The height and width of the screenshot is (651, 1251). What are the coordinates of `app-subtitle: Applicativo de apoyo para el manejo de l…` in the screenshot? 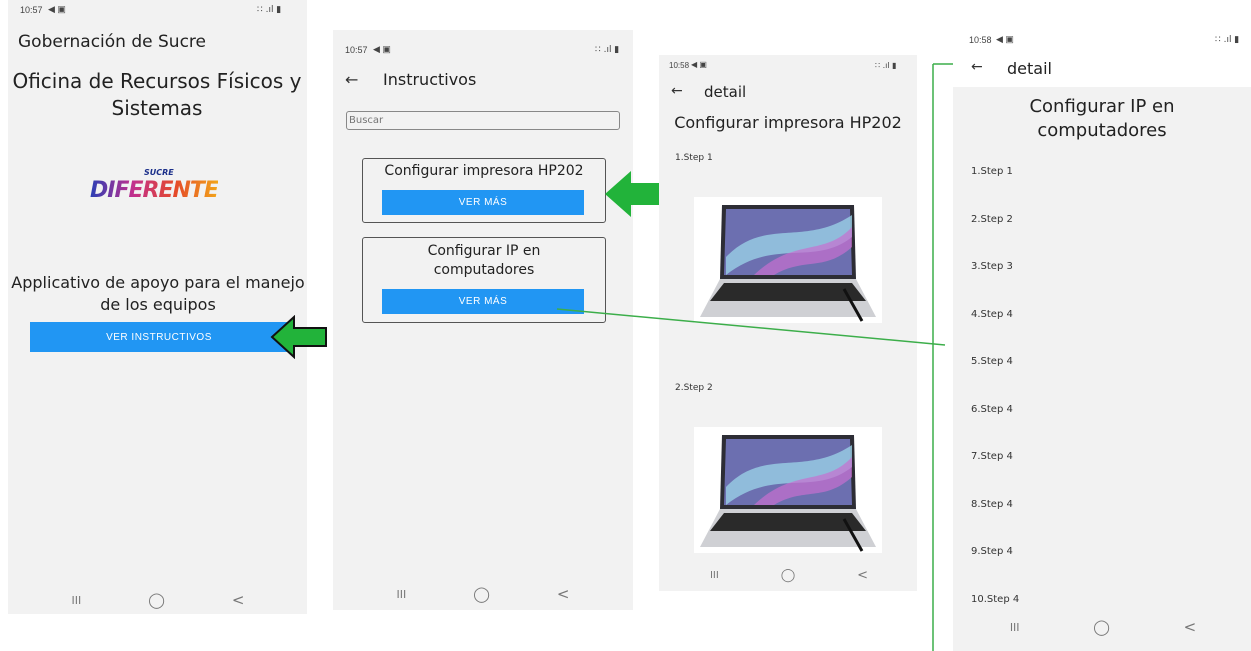 It's located at (158, 293).